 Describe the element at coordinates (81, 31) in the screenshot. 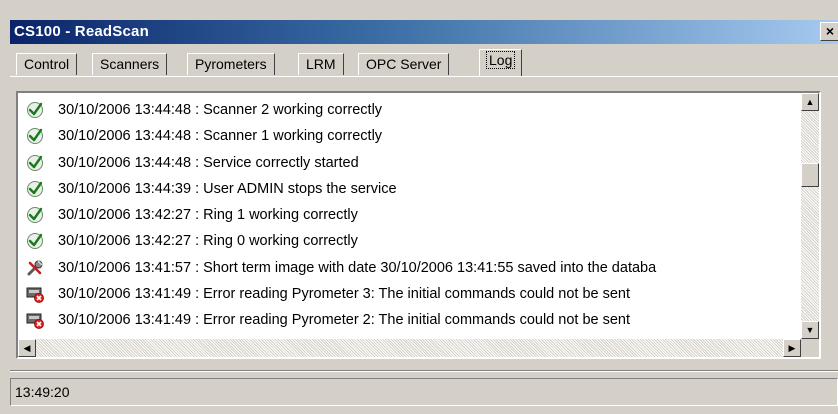

I see `window-title: CS100 - ReadScan` at that location.